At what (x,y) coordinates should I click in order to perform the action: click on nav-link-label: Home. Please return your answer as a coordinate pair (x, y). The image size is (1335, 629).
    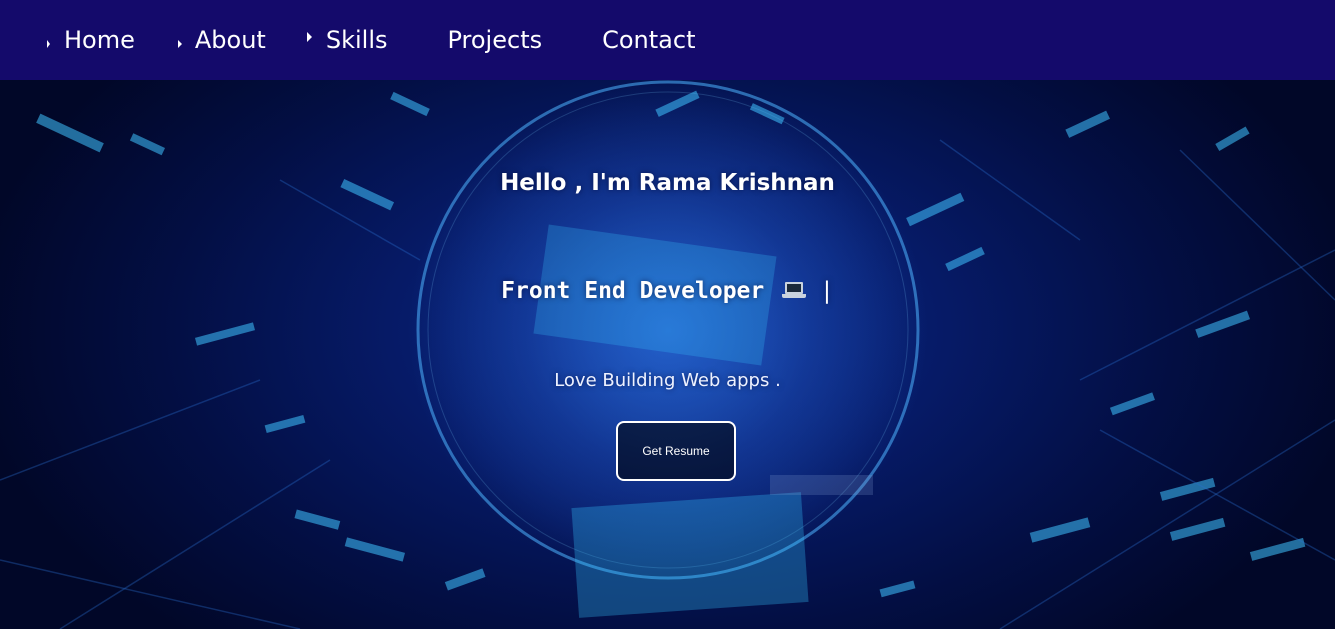
    Looking at the image, I should click on (99, 40).